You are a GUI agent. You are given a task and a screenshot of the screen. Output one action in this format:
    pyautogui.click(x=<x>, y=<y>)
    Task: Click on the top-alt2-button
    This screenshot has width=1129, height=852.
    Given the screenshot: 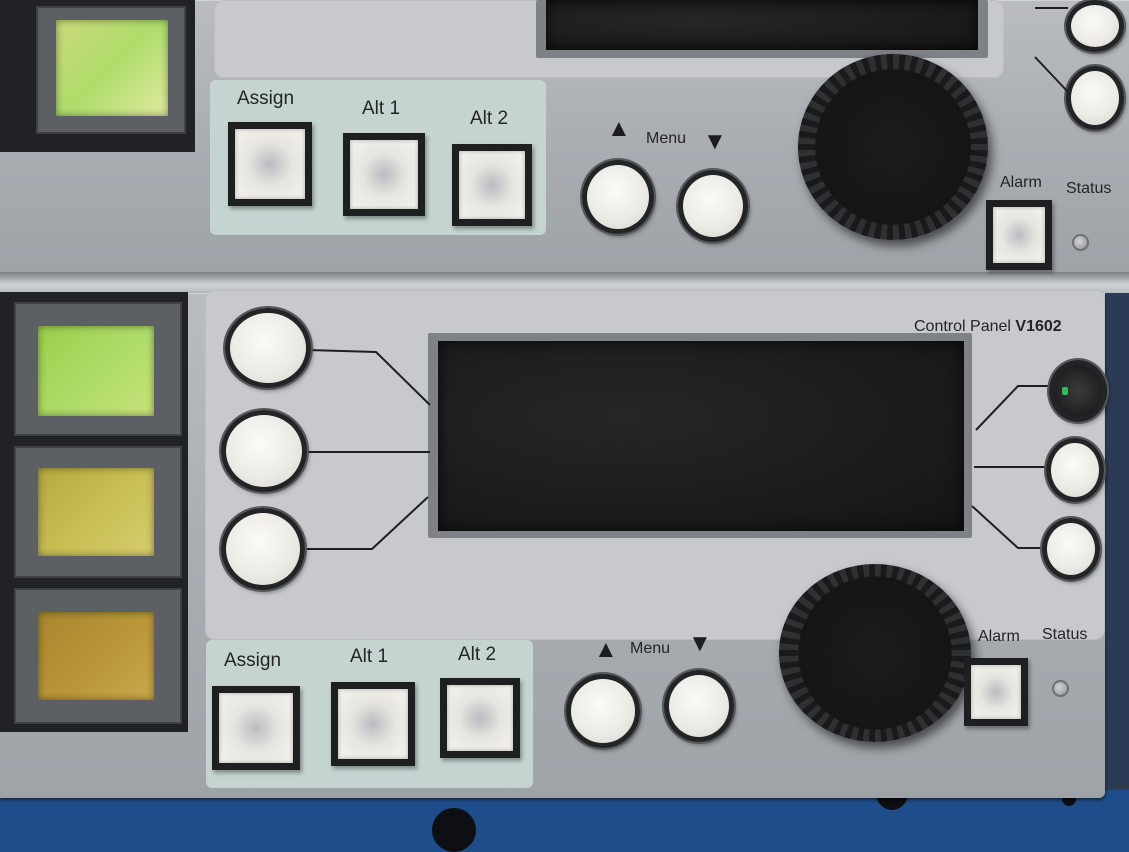 What is the action you would take?
    pyautogui.click(x=492, y=185)
    